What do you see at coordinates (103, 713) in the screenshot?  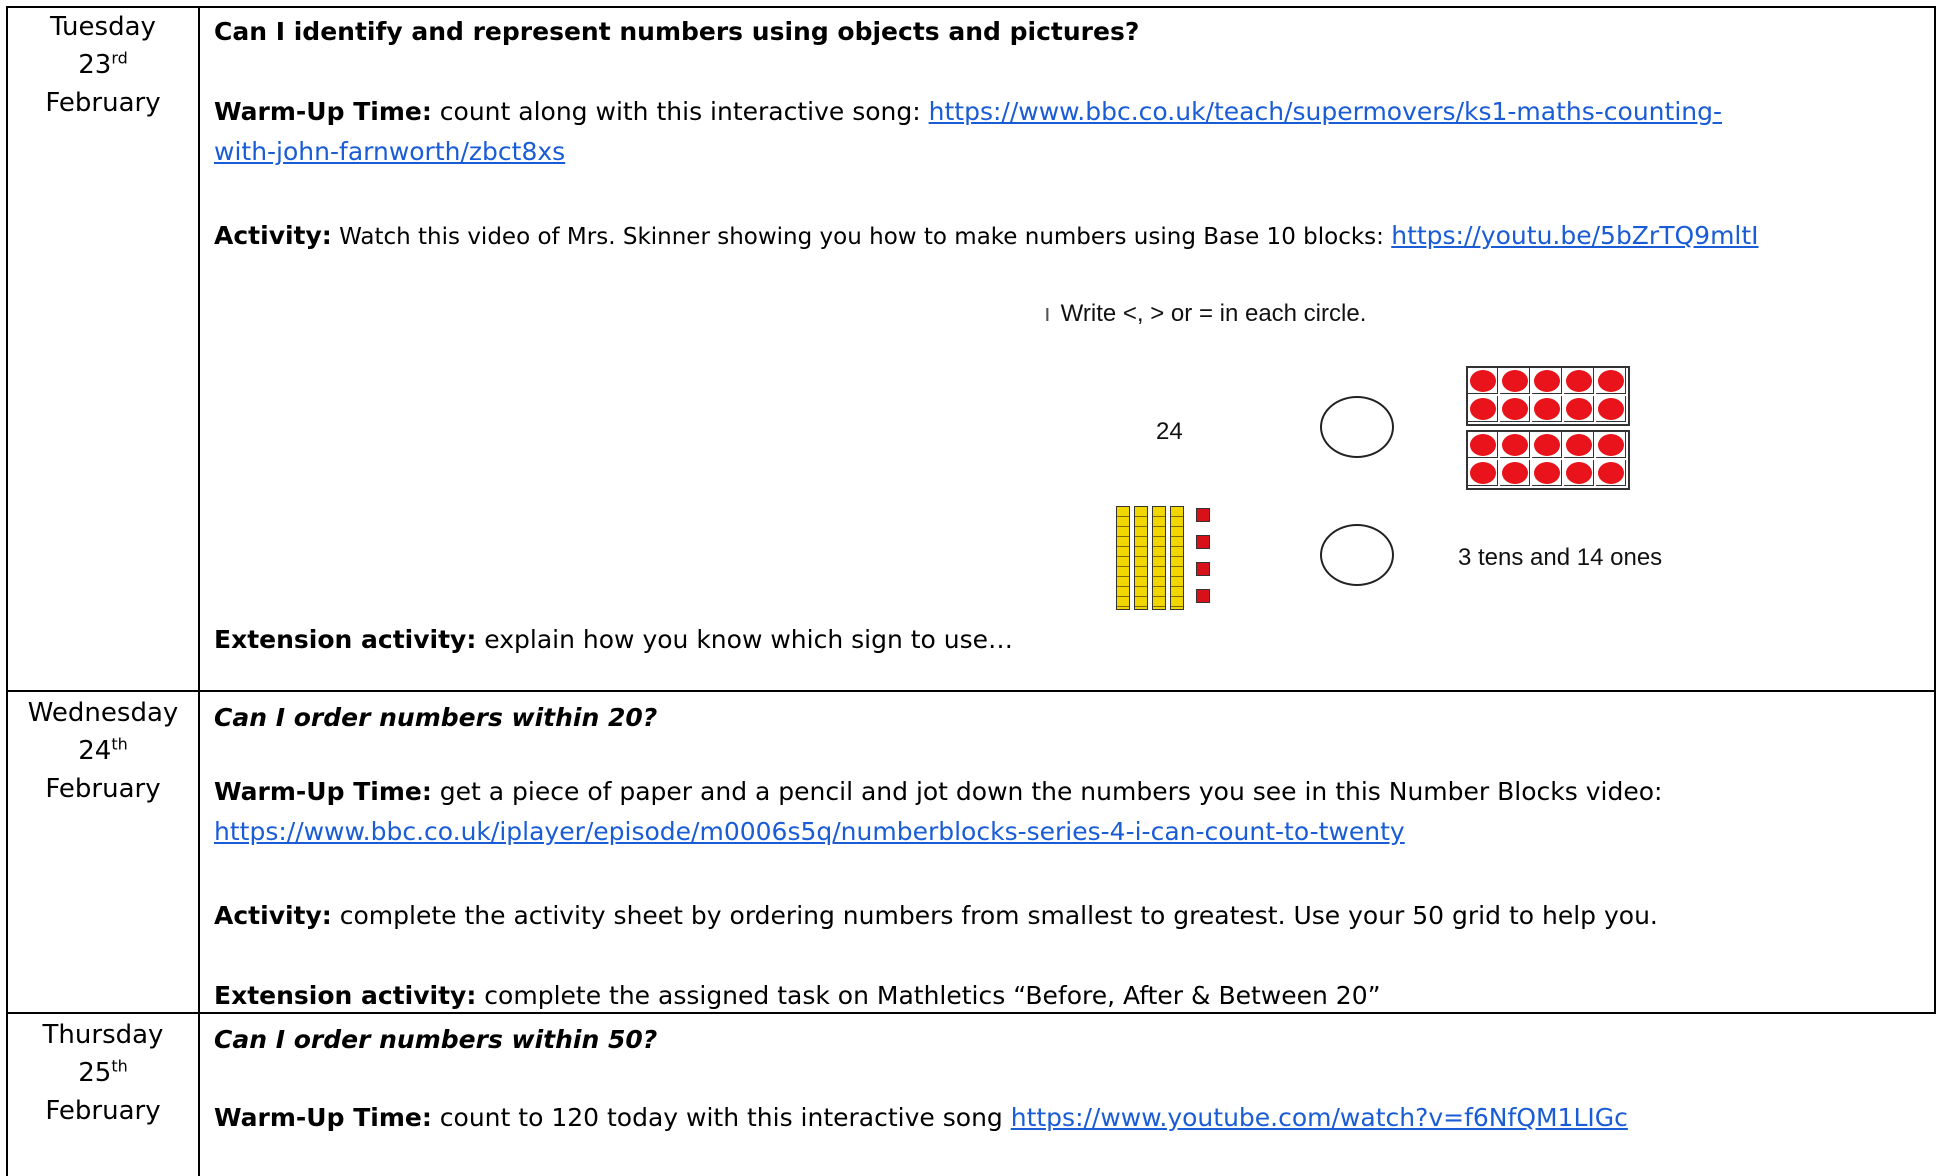 I see `day-name: Wednesday` at bounding box center [103, 713].